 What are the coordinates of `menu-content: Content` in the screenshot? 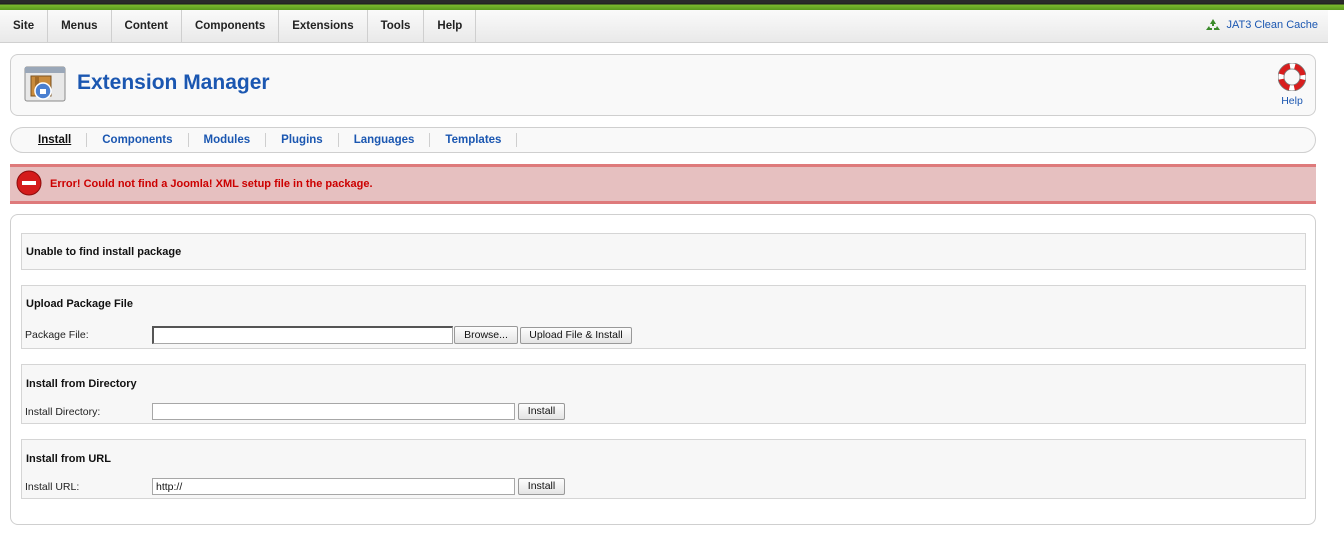 It's located at (147, 26).